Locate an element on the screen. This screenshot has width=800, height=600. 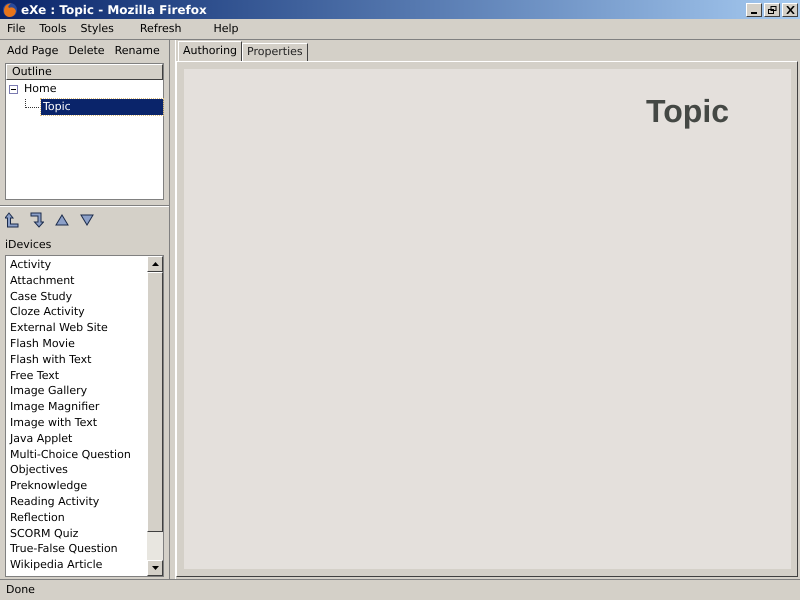
idevice-item: SCORM Quiz is located at coordinates (76, 534).